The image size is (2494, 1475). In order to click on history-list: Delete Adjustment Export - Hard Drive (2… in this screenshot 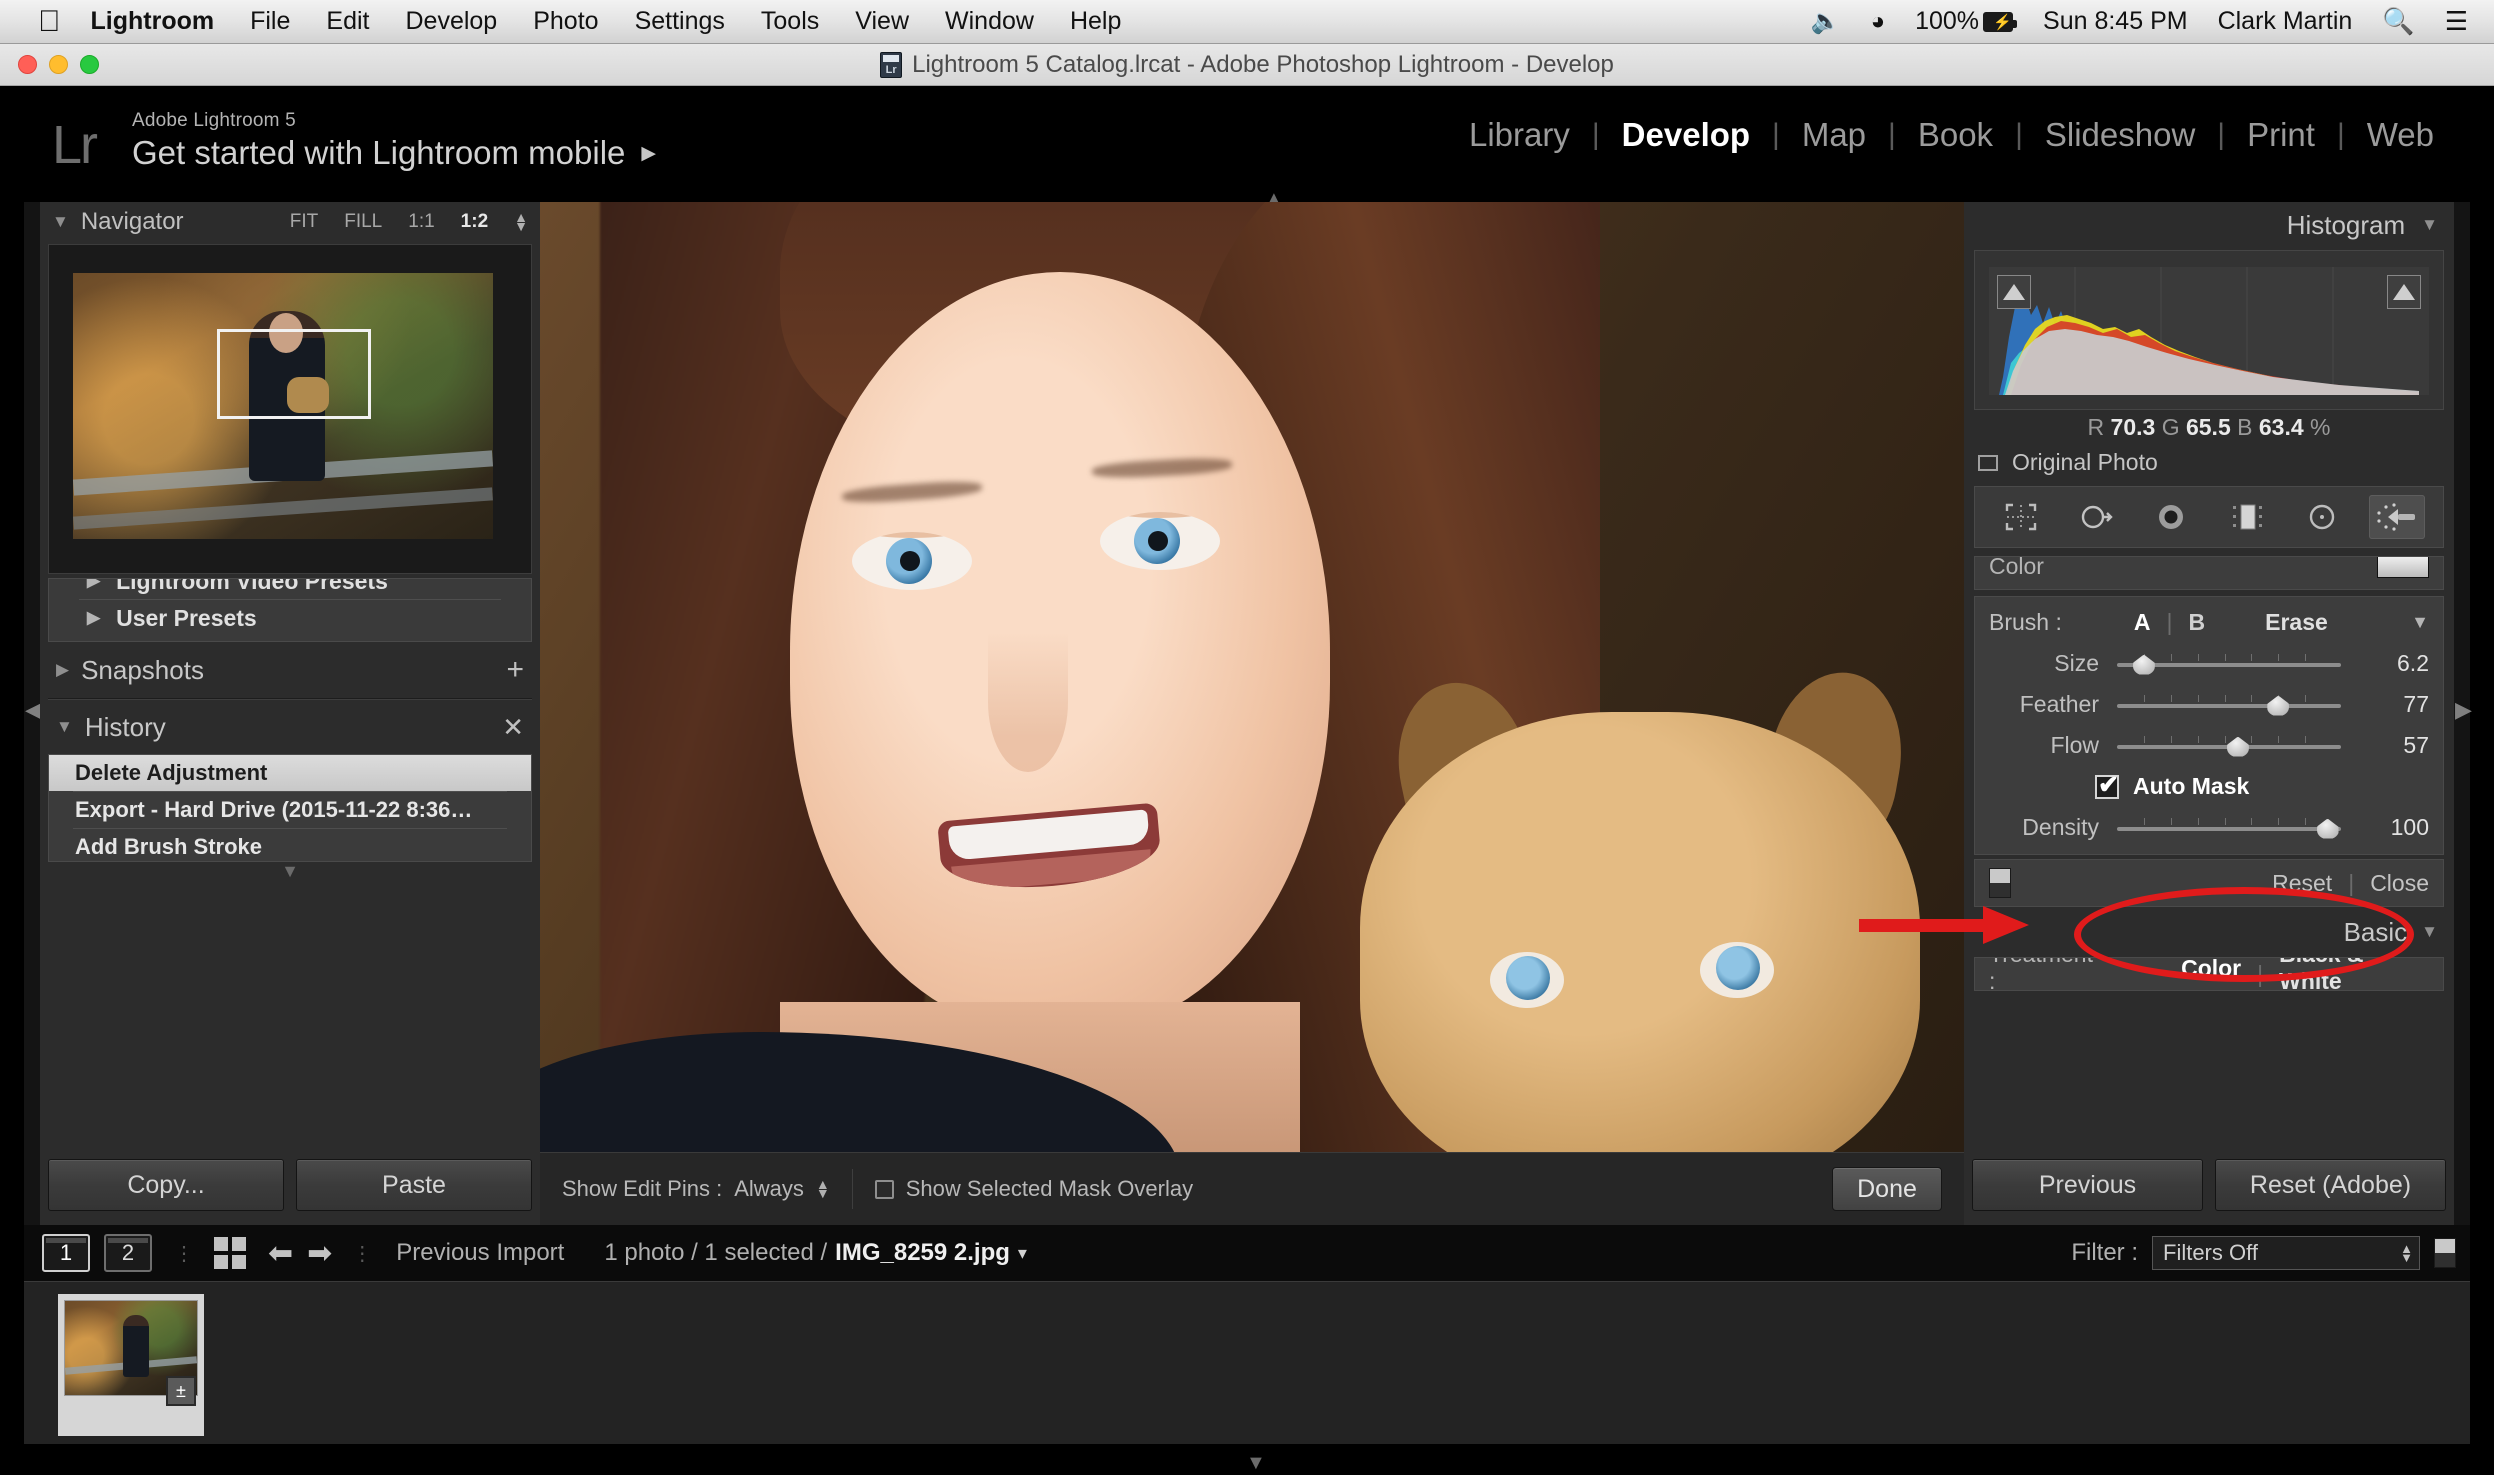, I will do `click(290, 808)`.